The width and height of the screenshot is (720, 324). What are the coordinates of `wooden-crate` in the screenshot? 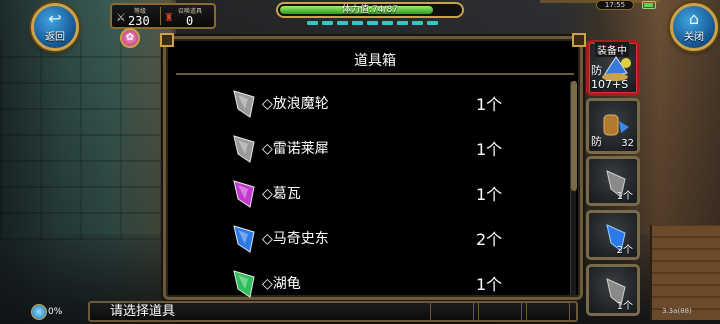 It's located at (685, 272).